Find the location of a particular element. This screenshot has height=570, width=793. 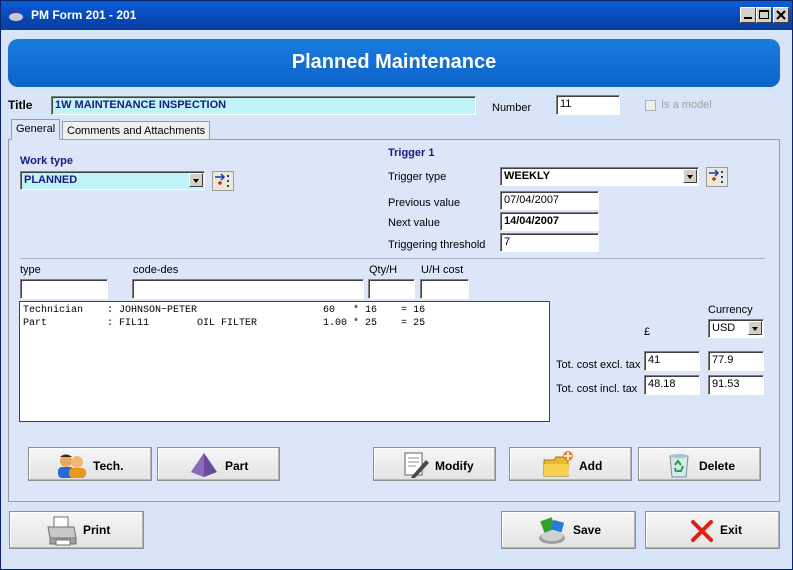

page-title: Planned Maintenance is located at coordinates (394, 62).